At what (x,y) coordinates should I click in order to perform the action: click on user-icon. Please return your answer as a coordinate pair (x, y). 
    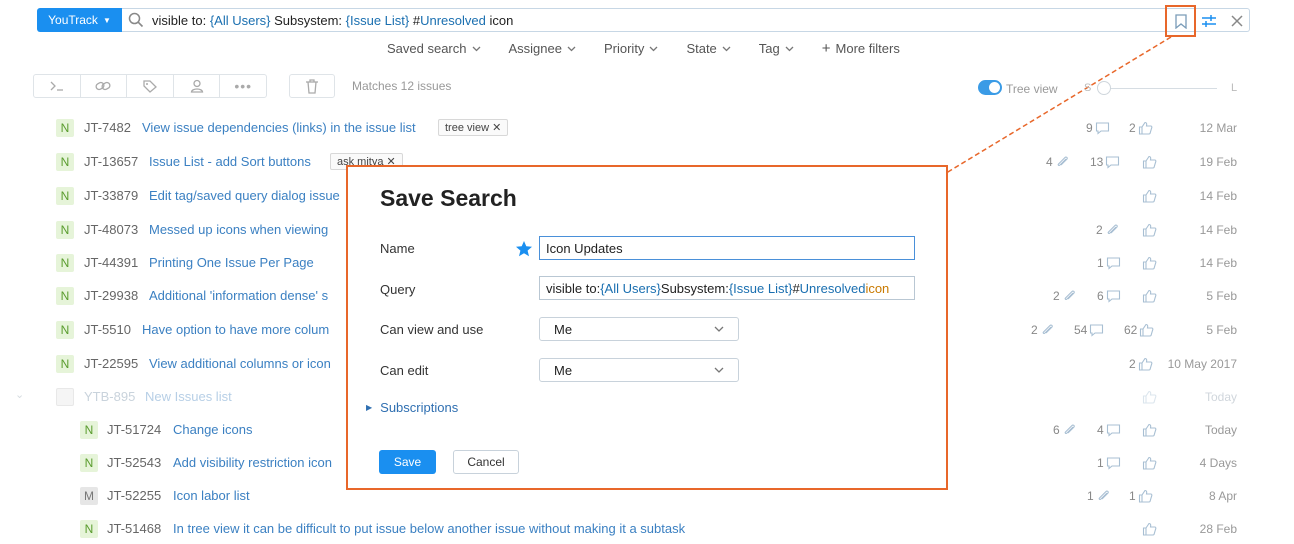
    Looking at the image, I should click on (196, 86).